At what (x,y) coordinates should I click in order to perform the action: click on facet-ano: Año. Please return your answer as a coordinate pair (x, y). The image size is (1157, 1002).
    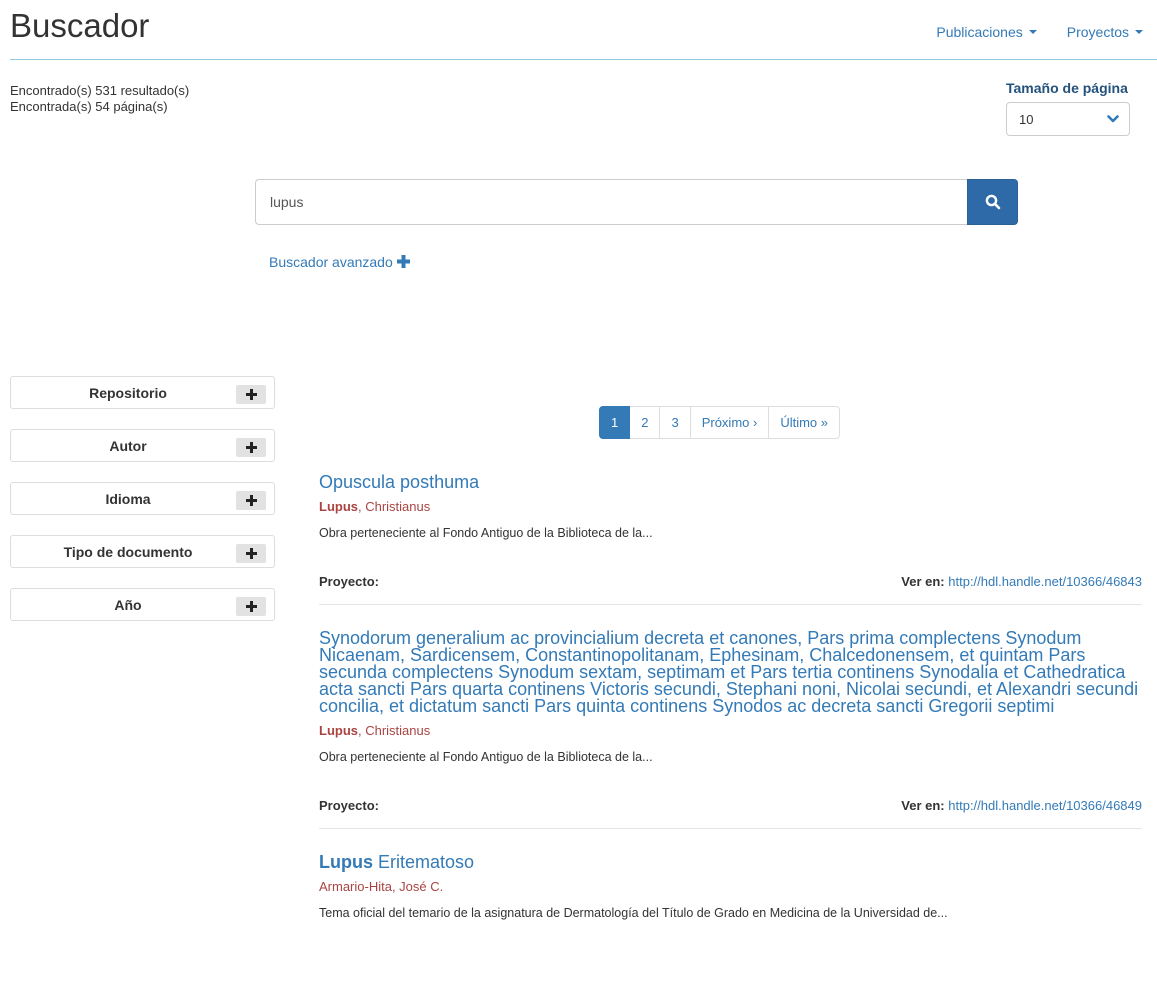
    Looking at the image, I should click on (142, 604).